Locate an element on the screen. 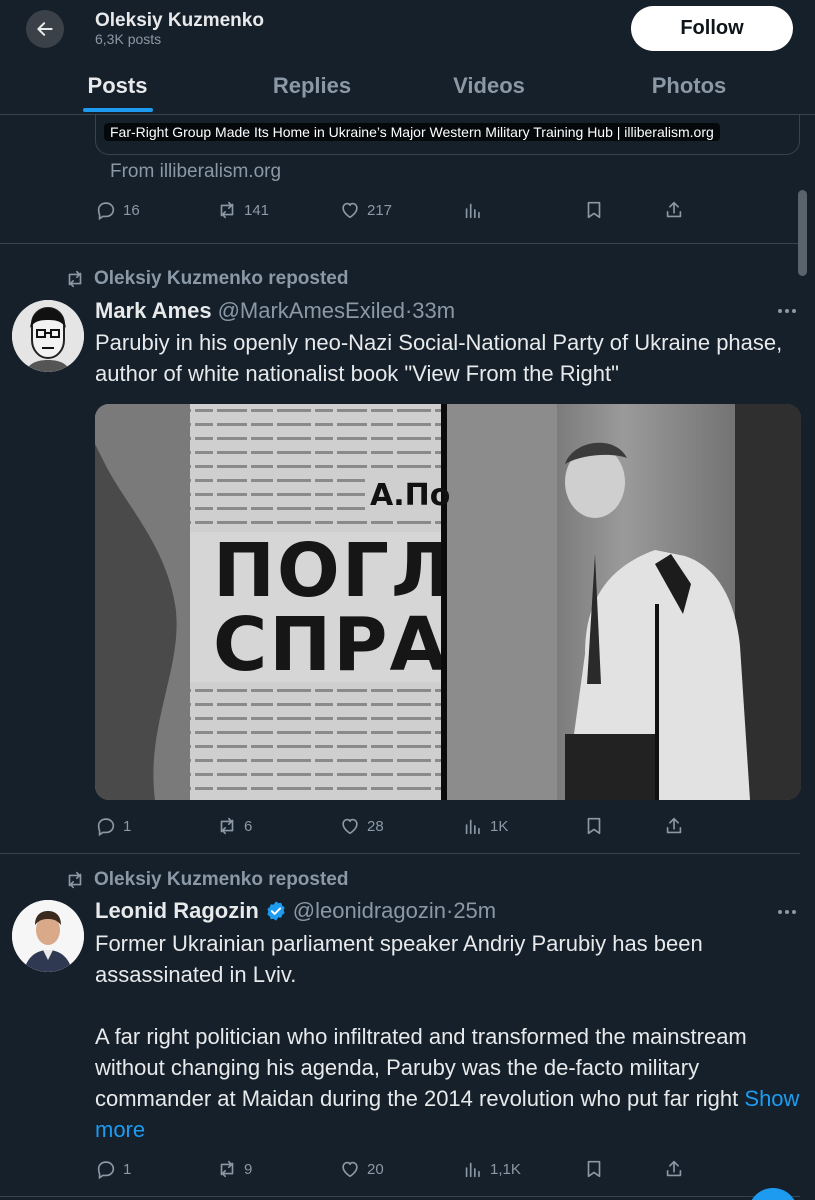 Image resolution: width=815 pixels, height=1200 pixels. repost-button: 9 is located at coordinates (234, 1169).